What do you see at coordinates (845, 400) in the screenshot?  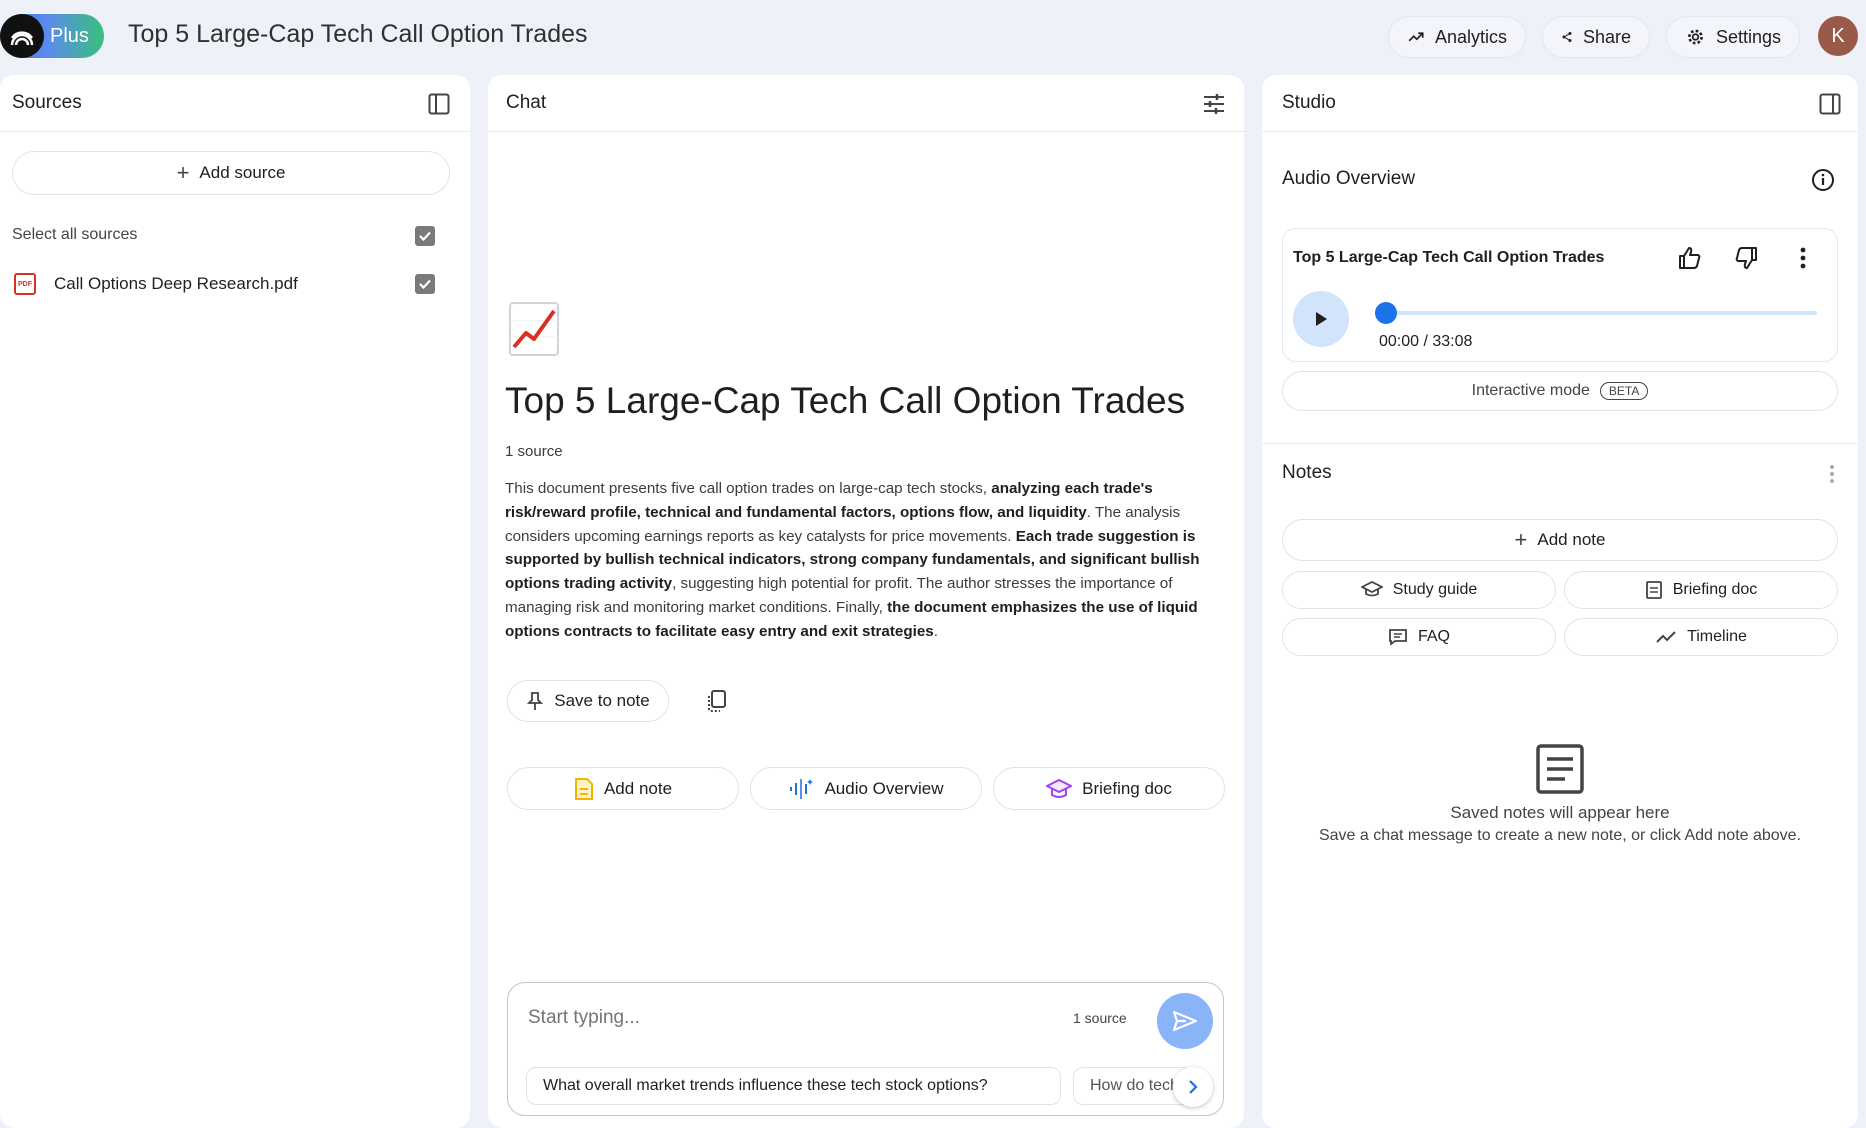 I see `document-title: Top 5 Large-Cap Tech Call Option Trades` at bounding box center [845, 400].